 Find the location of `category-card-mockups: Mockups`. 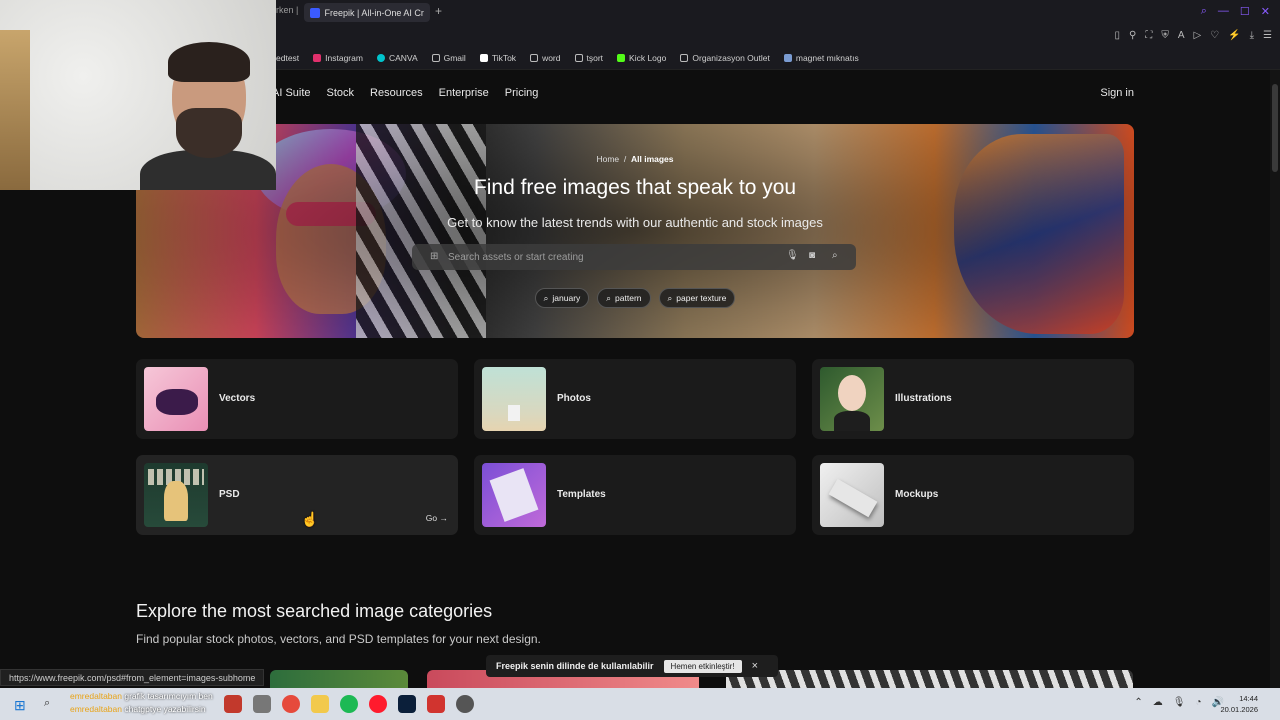

category-card-mockups: Mockups is located at coordinates (973, 495).